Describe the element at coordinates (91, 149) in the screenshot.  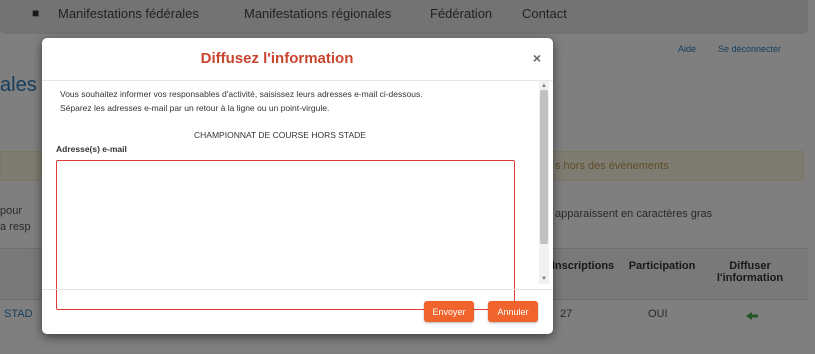
I see `email-field-label: Adresse(s) e-mail` at that location.